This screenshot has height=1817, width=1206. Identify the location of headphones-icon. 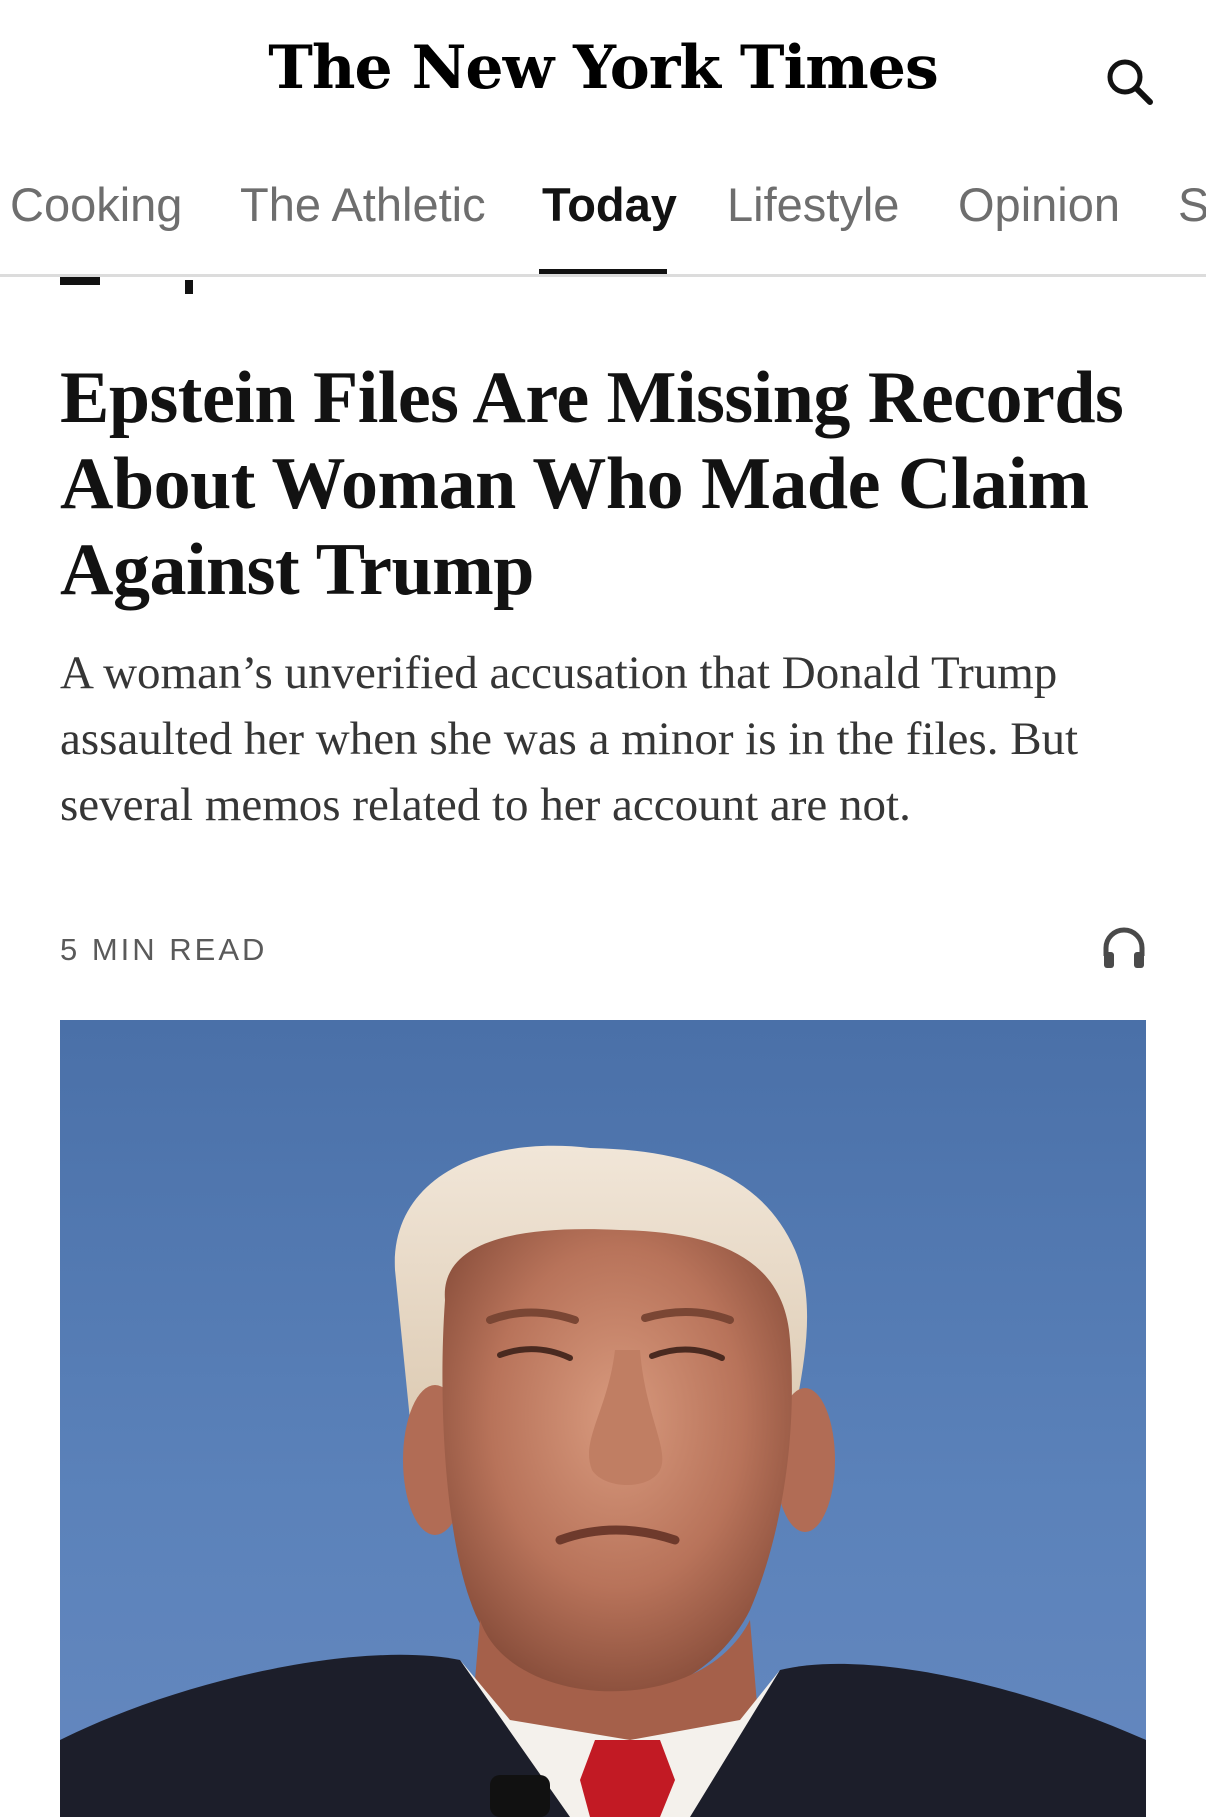
(1124, 947).